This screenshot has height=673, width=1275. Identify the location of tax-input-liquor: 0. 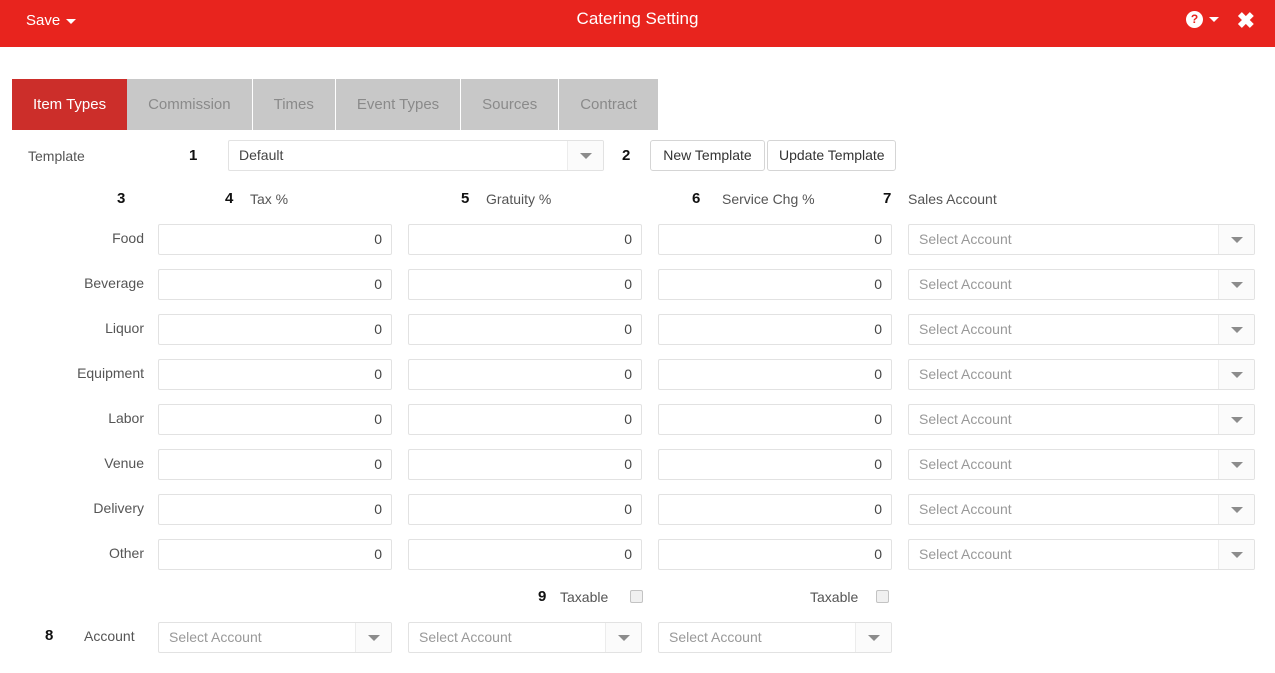
(275, 329).